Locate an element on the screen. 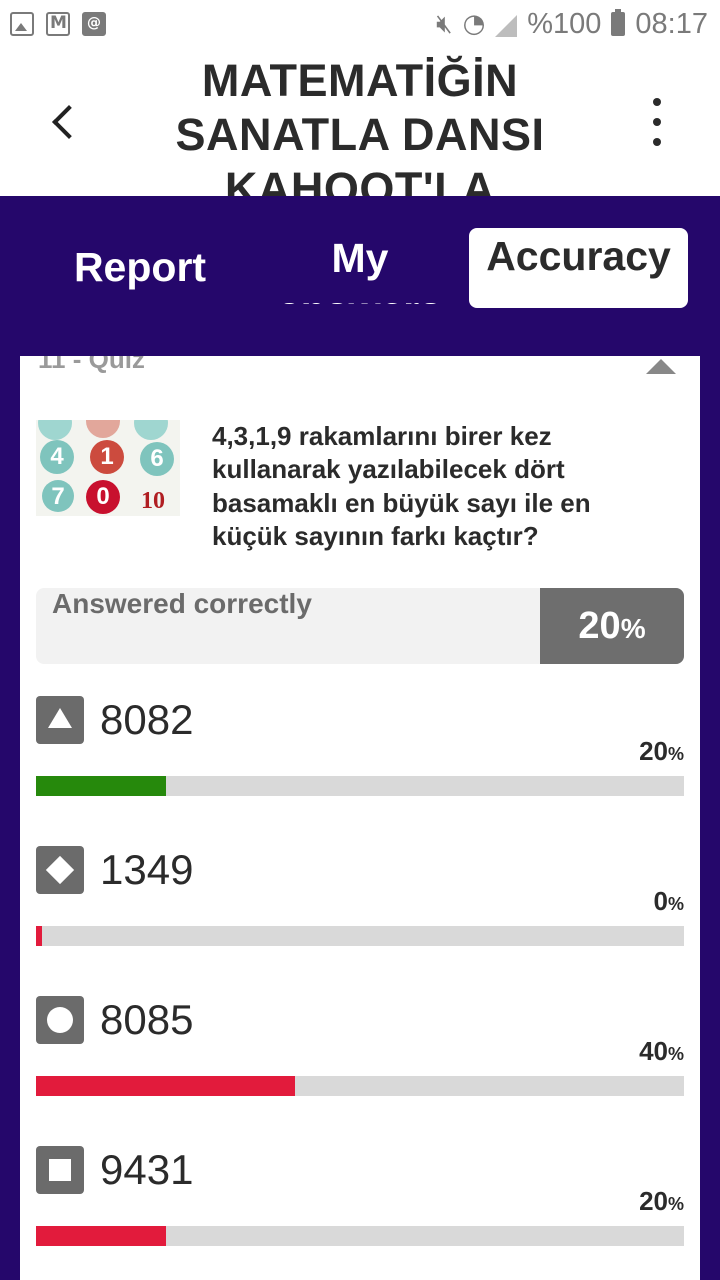 The height and width of the screenshot is (1280, 720). answer-percent: 40% is located at coordinates (661, 1051).